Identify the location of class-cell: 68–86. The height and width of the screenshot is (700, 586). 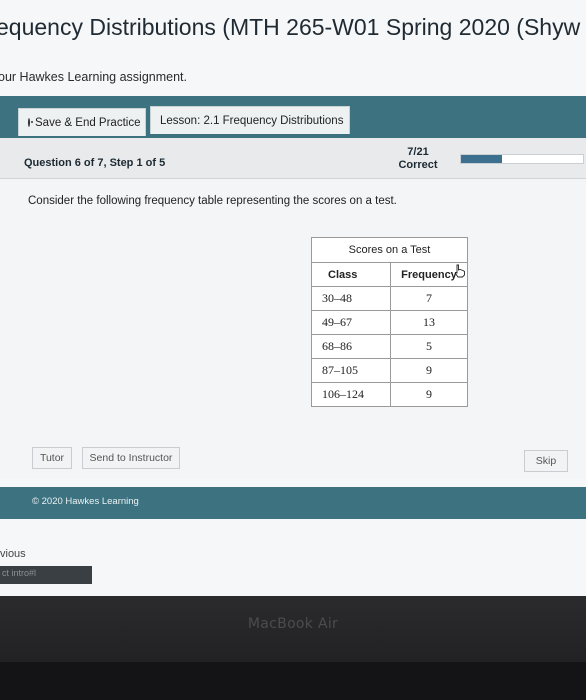
(351, 346).